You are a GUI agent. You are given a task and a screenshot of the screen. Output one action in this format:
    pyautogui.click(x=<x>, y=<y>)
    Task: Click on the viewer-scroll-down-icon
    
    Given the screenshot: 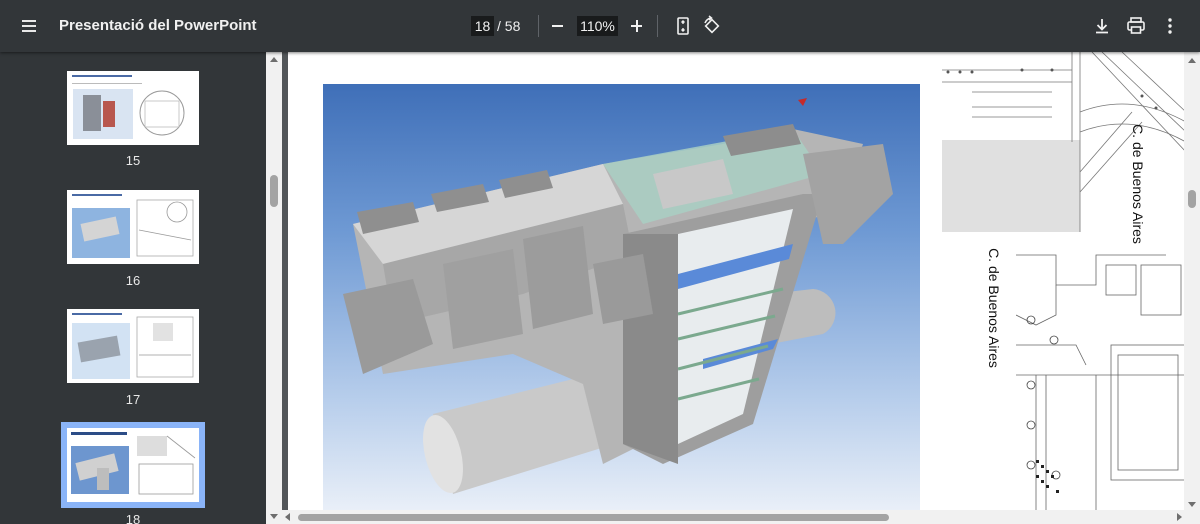 What is the action you would take?
    pyautogui.click(x=1192, y=504)
    